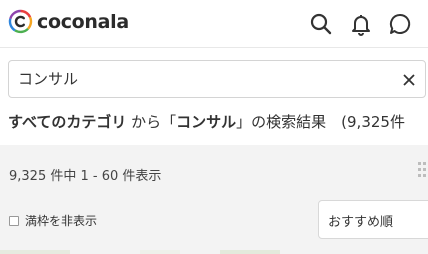  Describe the element at coordinates (409, 80) in the screenshot. I see `clear-icon` at that location.